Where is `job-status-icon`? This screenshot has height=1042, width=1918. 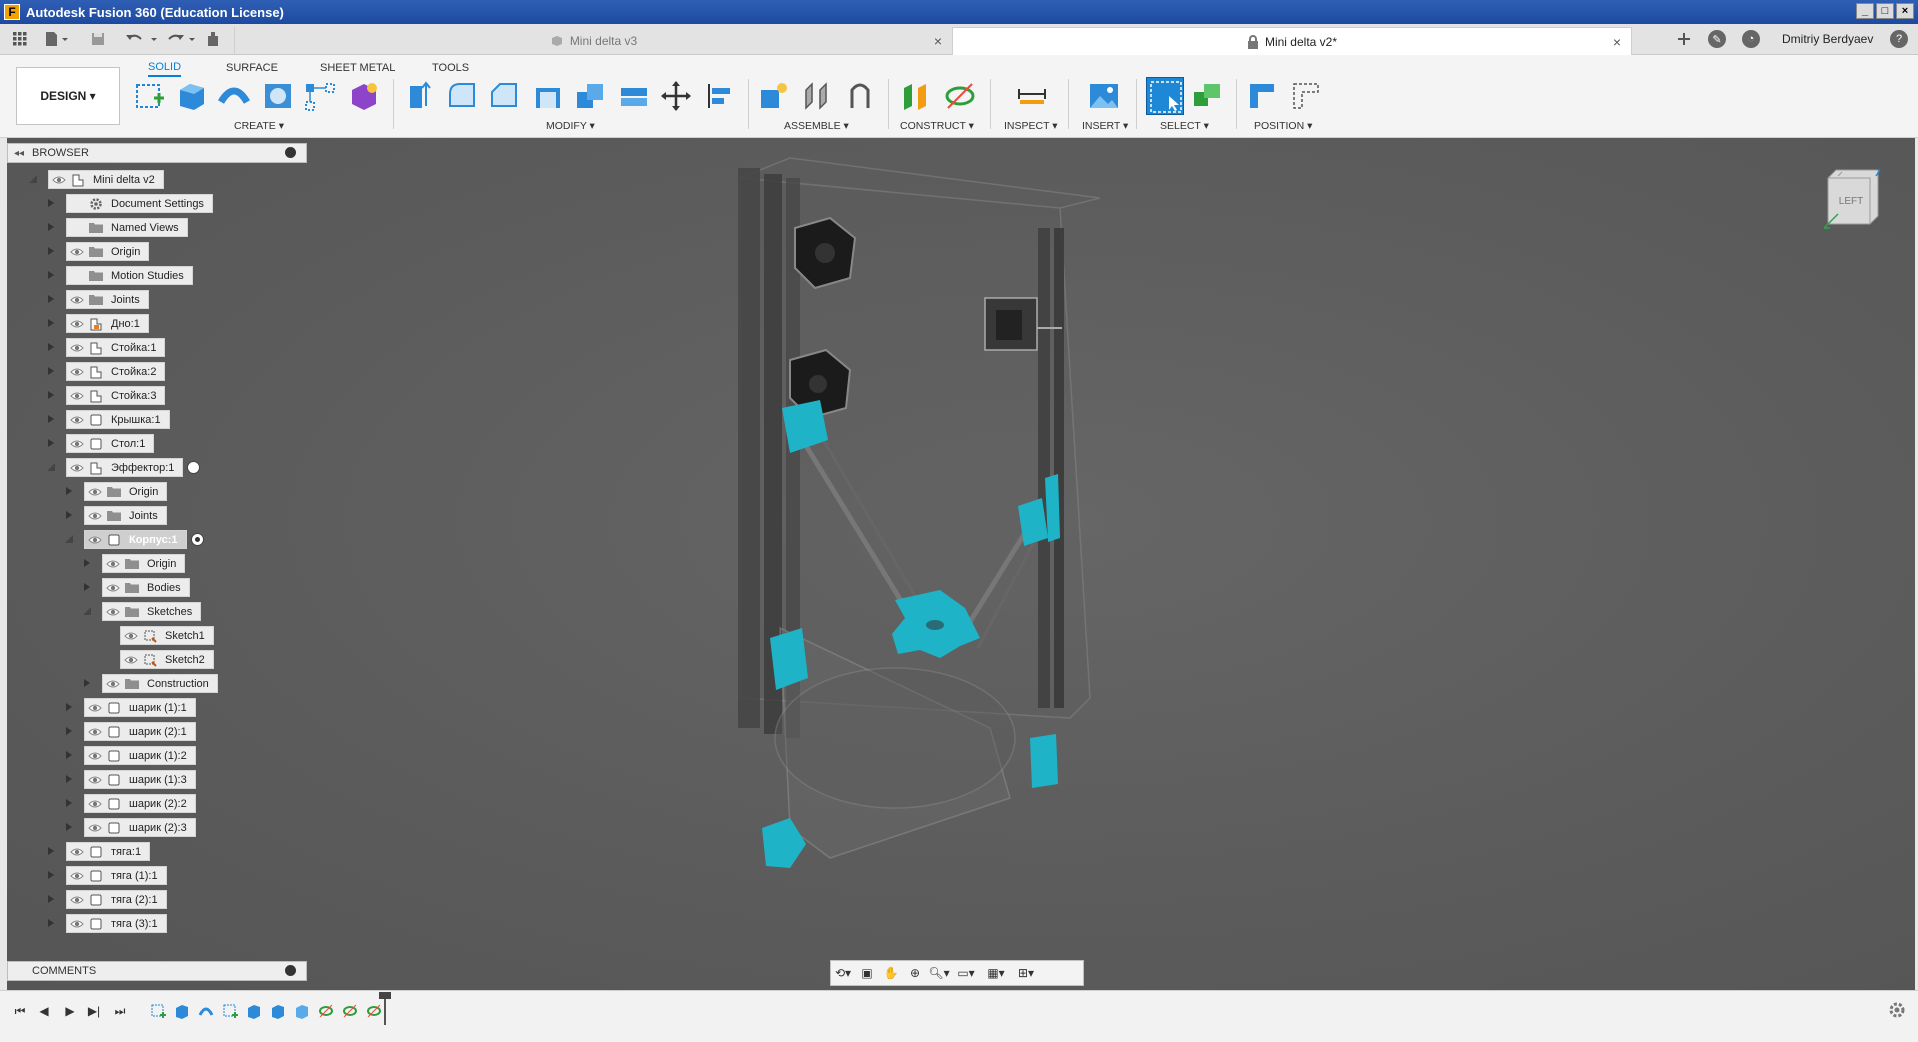
job-status-icon is located at coordinates (213, 39).